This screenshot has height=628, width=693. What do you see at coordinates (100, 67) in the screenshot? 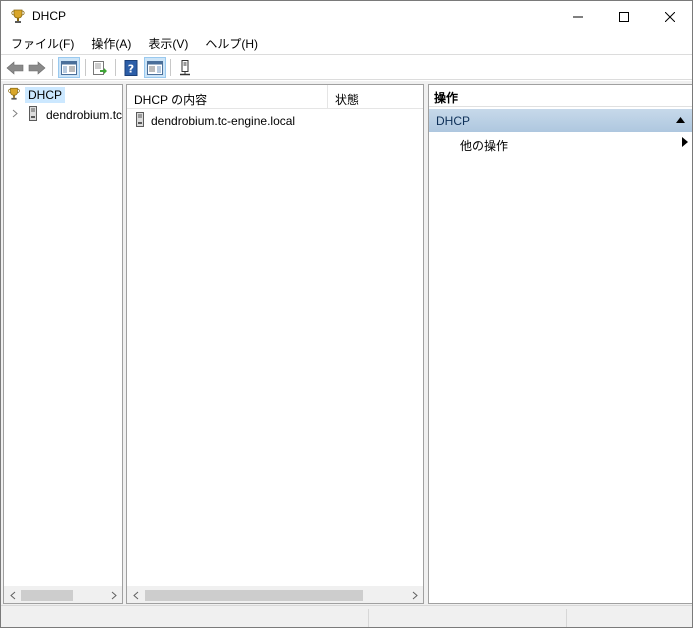
I see `export-list-icon` at bounding box center [100, 67].